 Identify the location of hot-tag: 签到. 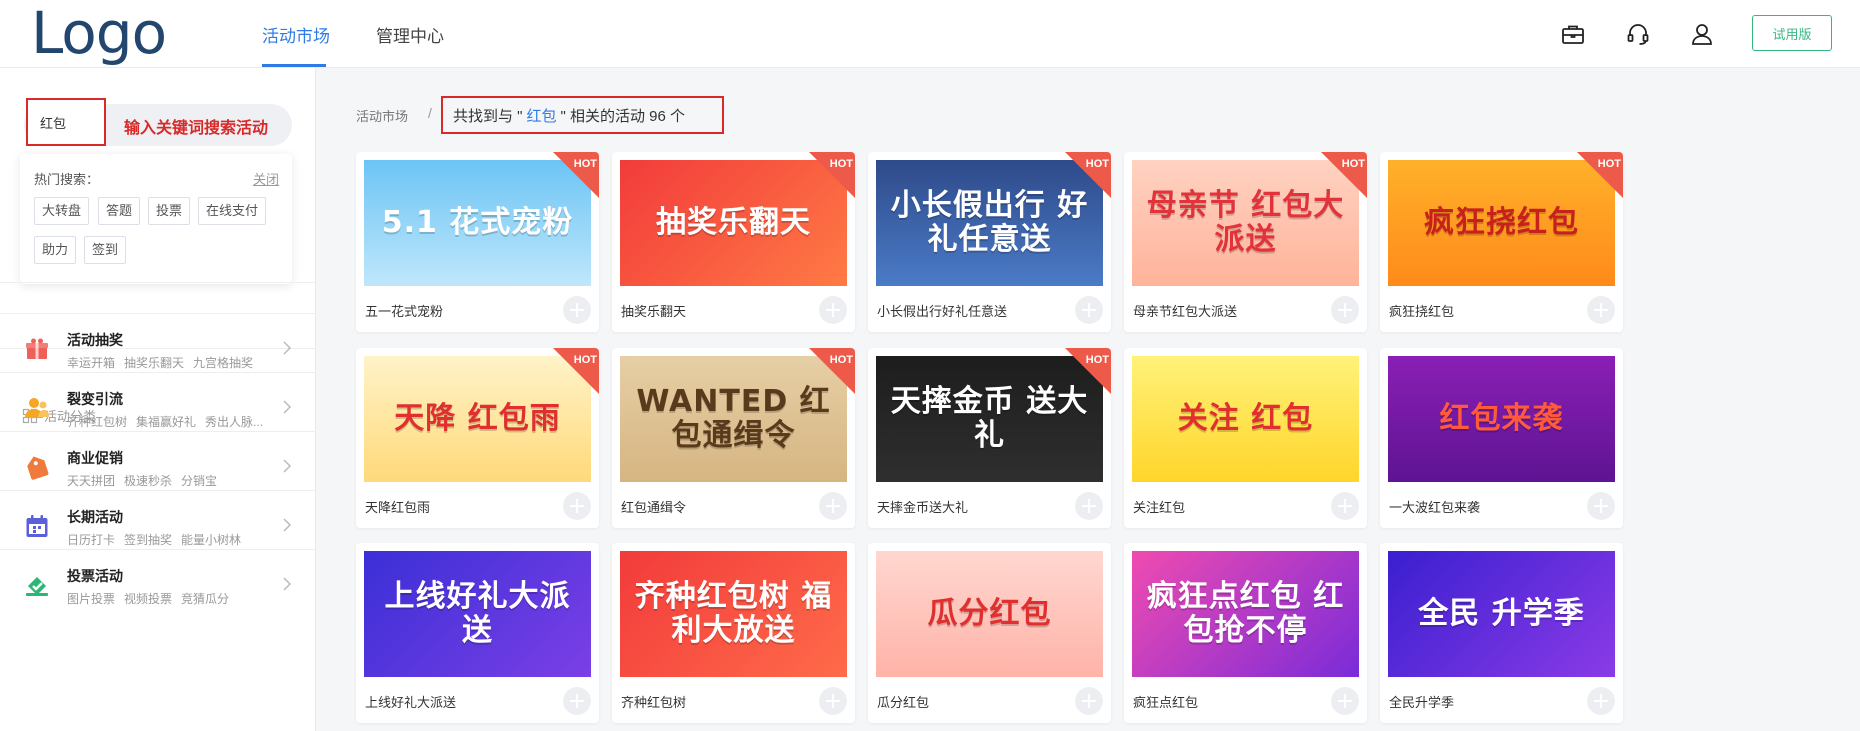
(105, 250).